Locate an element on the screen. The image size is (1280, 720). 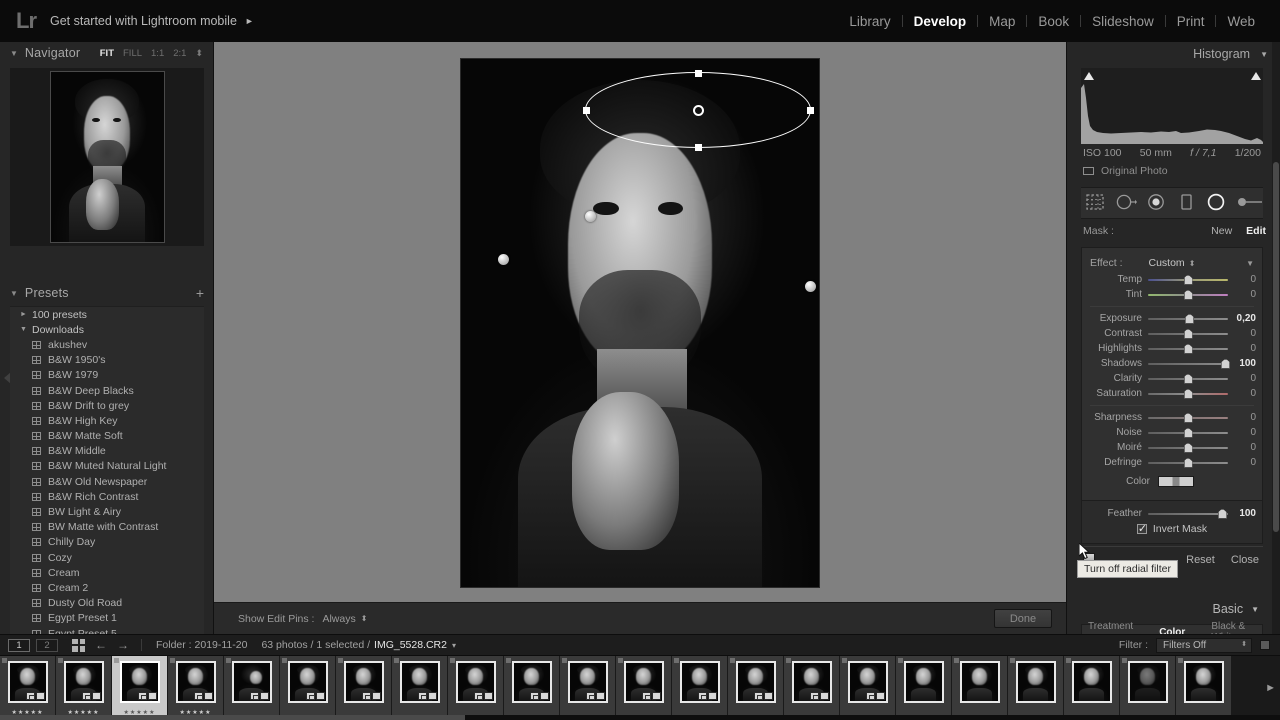
preset-item: B&W Rich Contrast is located at coordinates (107, 496).